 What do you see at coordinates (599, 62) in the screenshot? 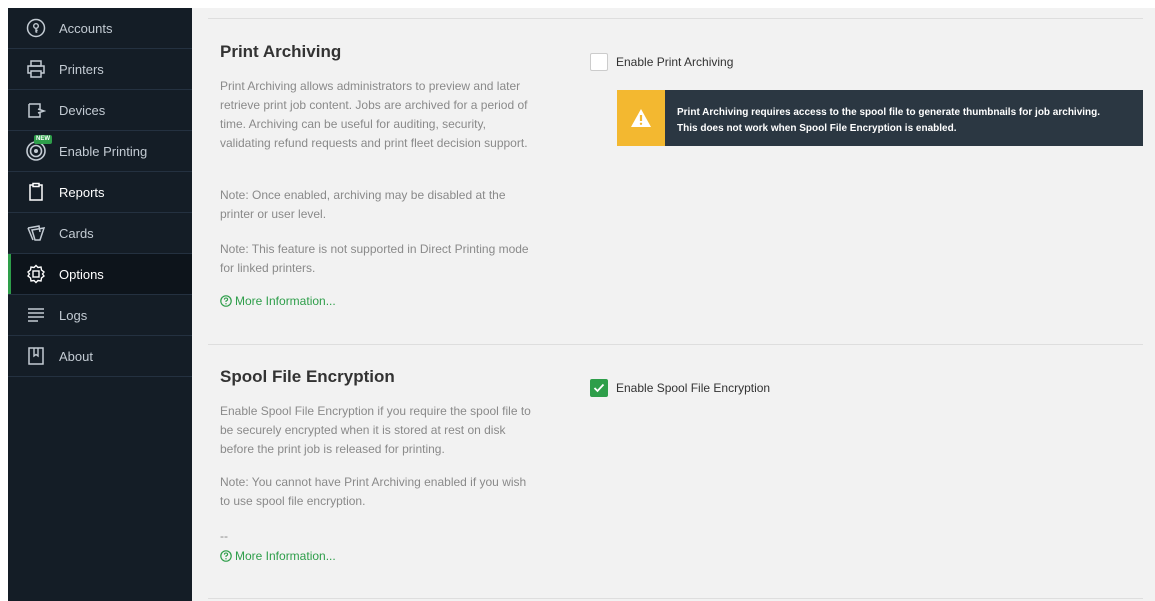
I see `enable-print-archiving-checkbox` at bounding box center [599, 62].